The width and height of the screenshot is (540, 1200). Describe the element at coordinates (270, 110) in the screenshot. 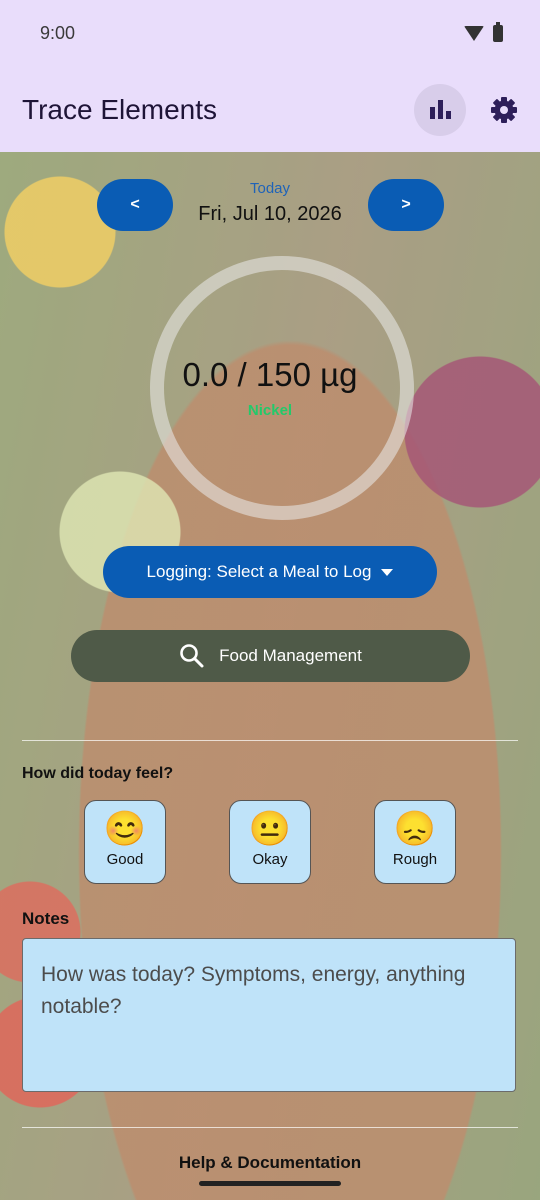

I see `app-bar: Trace Elements` at that location.